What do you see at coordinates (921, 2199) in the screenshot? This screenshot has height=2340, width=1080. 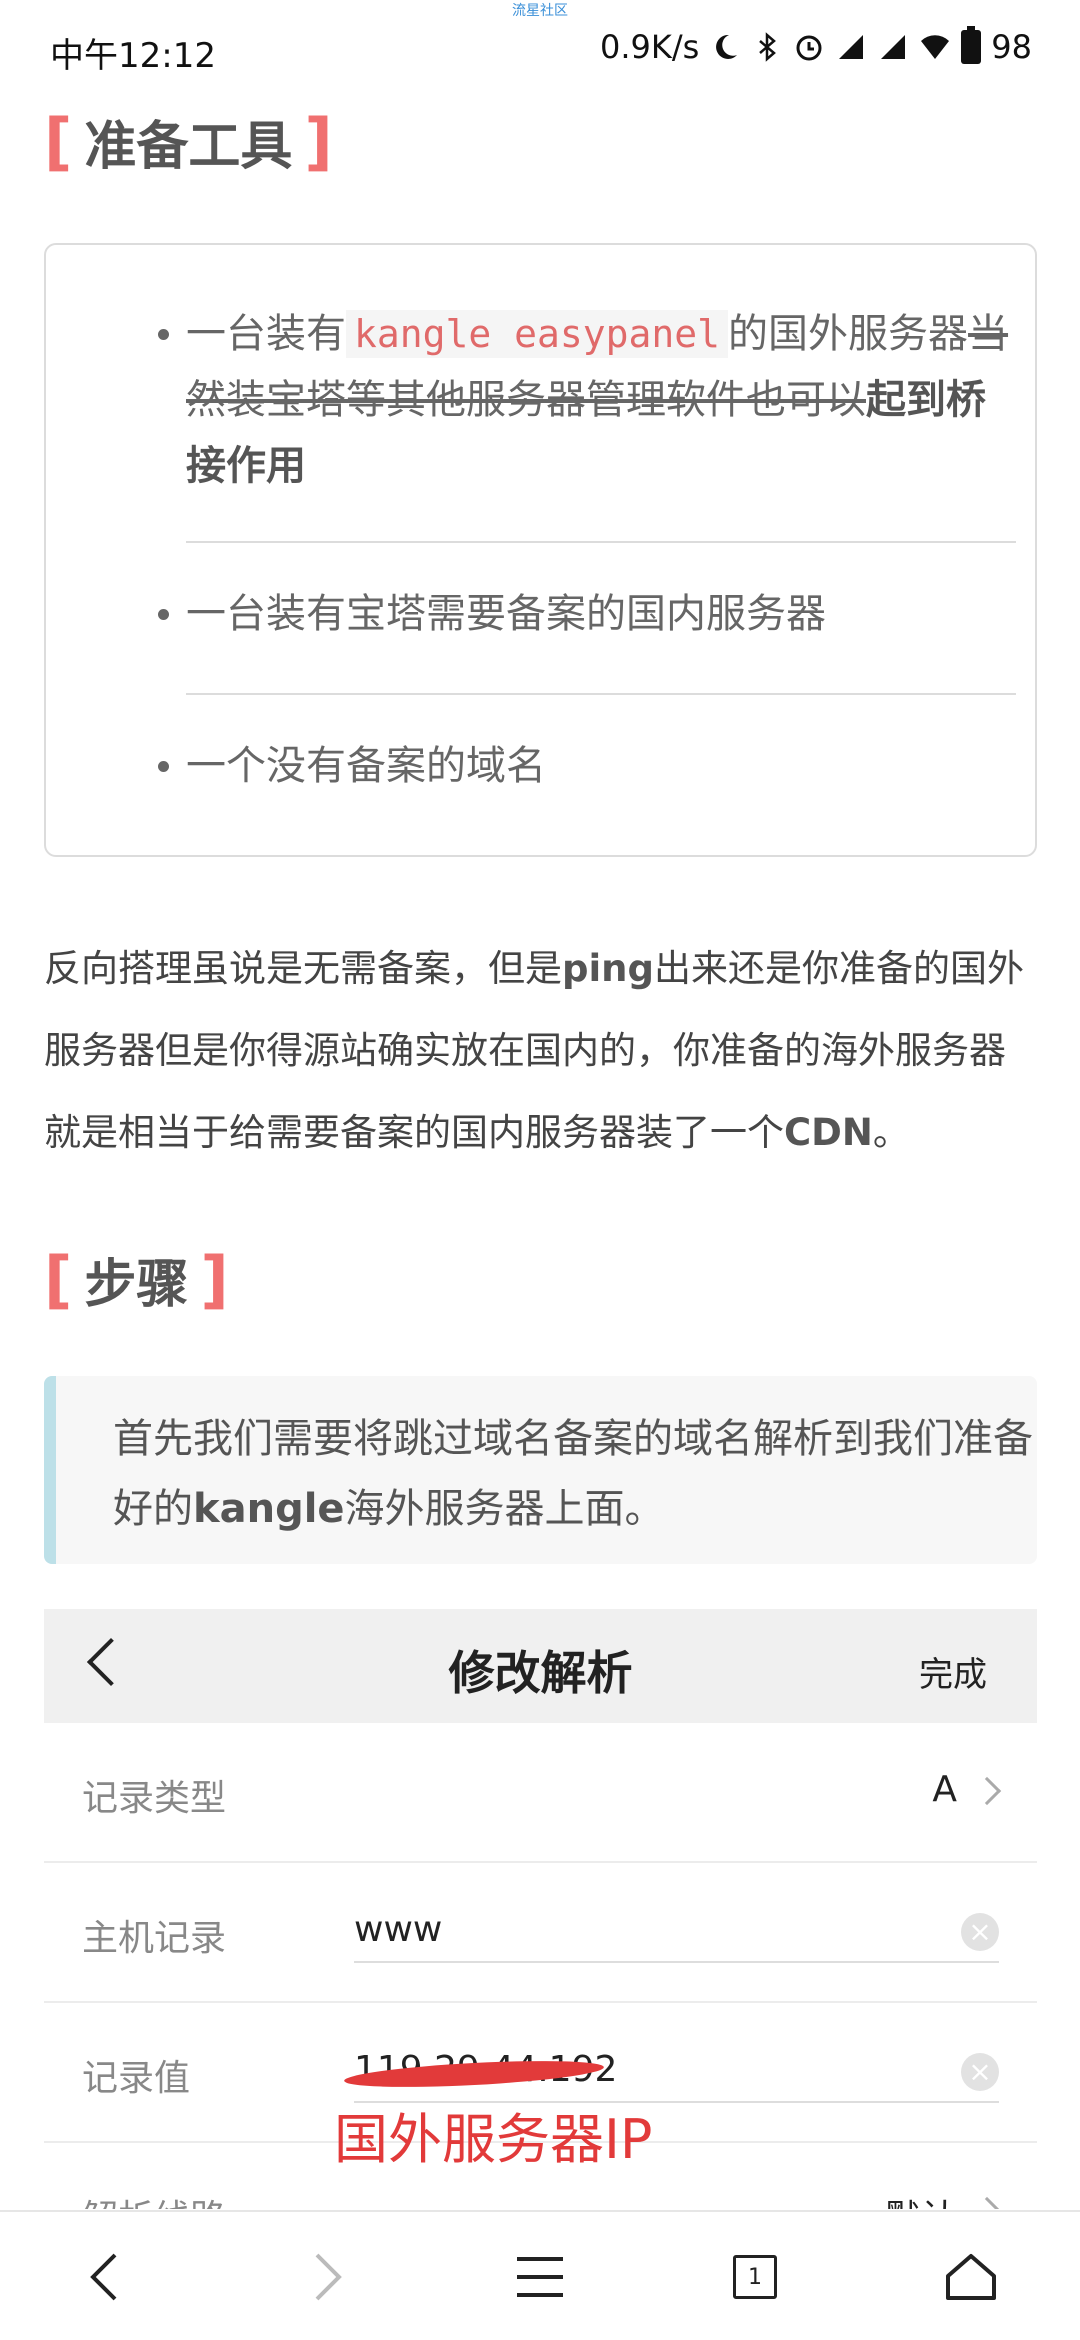 I see `form-value: 默认` at bounding box center [921, 2199].